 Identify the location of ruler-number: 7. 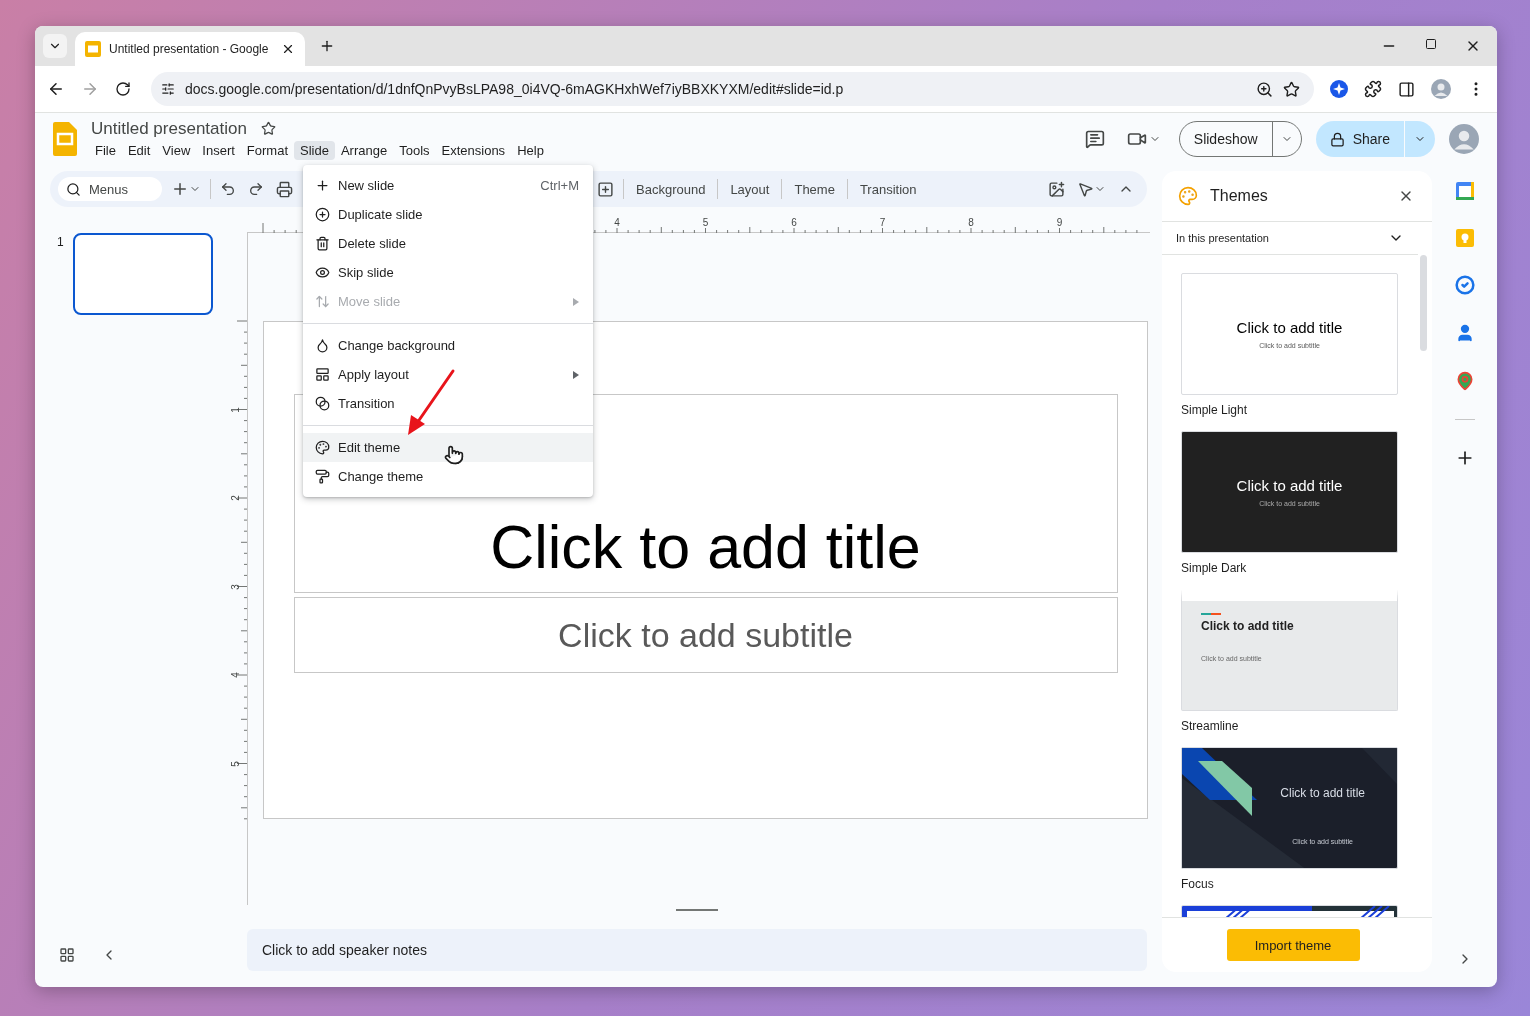
(882, 222).